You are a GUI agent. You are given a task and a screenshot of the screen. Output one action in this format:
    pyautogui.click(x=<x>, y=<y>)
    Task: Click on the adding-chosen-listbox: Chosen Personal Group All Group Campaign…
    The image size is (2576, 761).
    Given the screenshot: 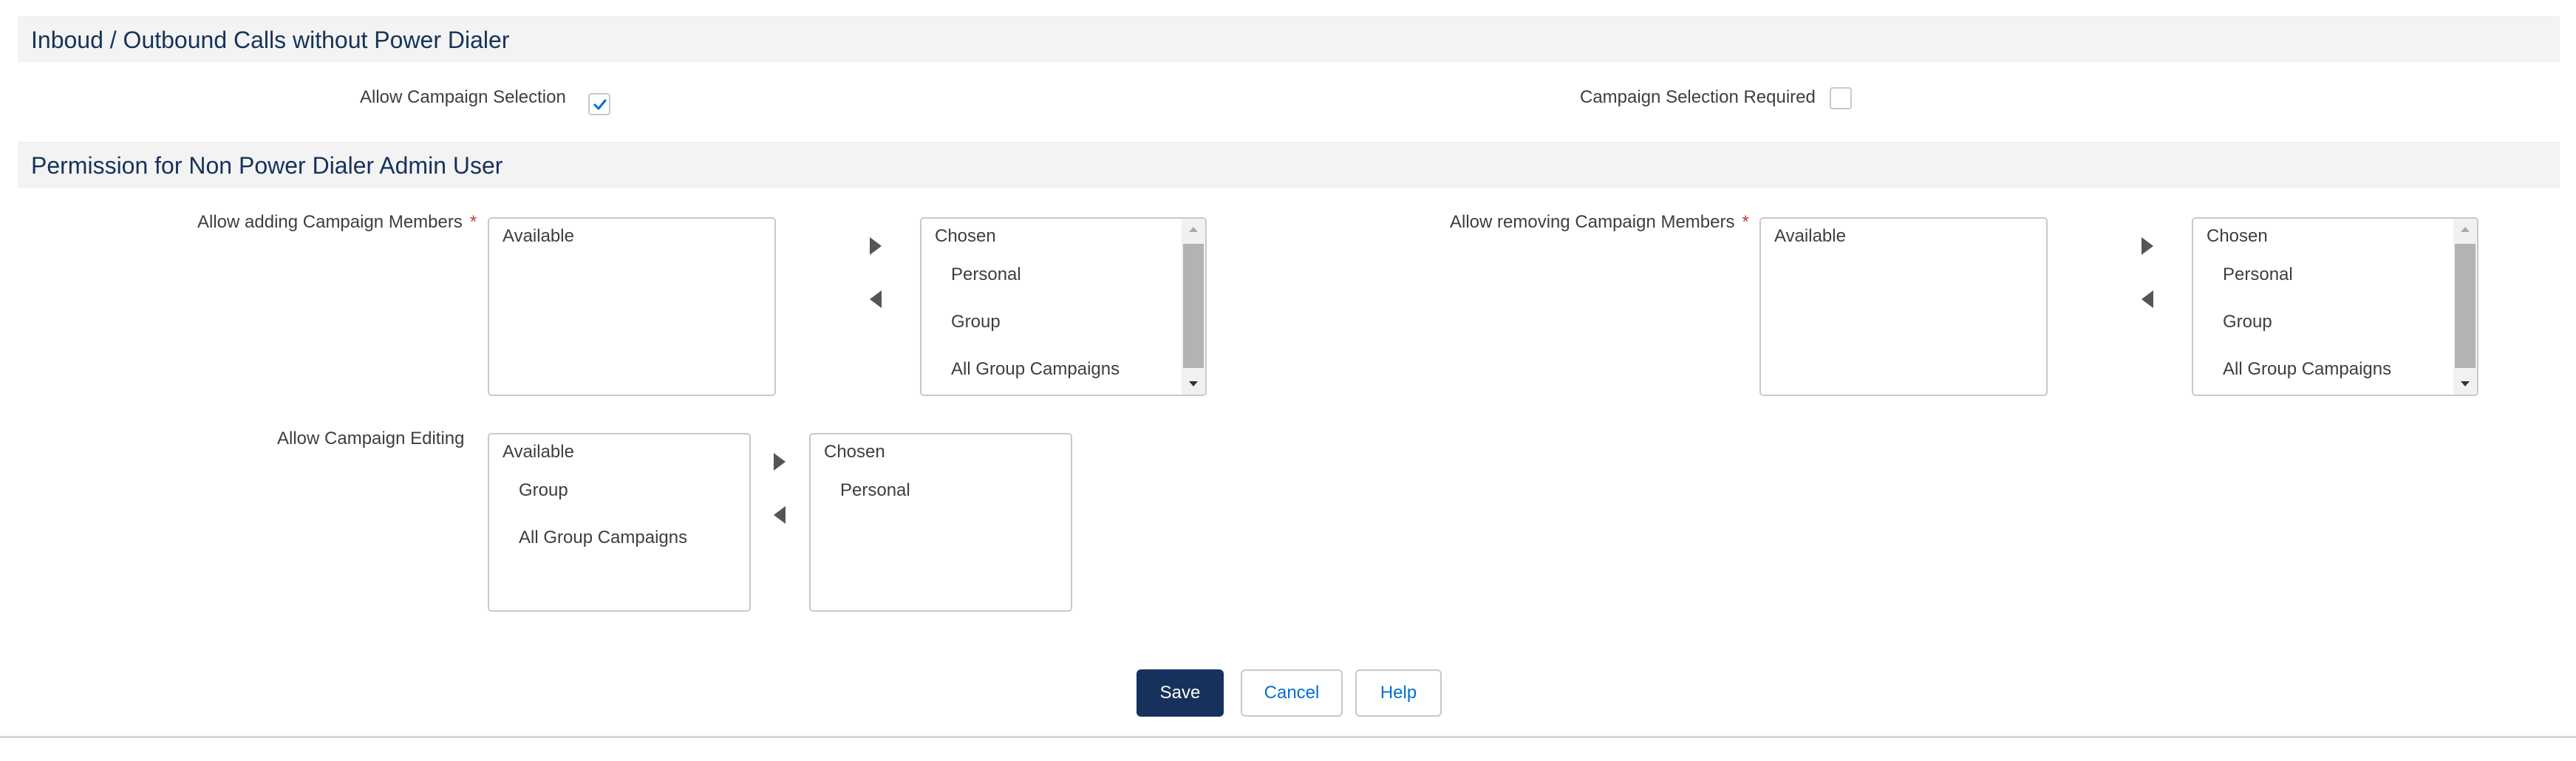 What is the action you would take?
    pyautogui.click(x=1063, y=306)
    